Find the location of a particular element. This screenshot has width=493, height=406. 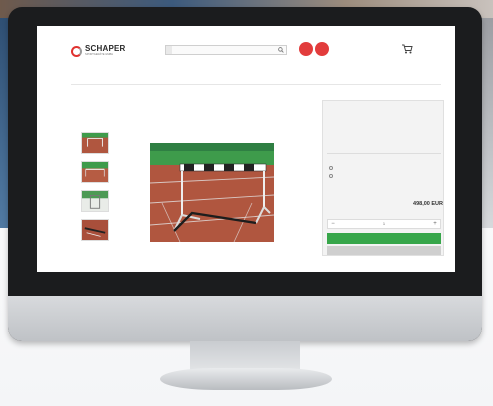

search-input is located at coordinates (224, 50).